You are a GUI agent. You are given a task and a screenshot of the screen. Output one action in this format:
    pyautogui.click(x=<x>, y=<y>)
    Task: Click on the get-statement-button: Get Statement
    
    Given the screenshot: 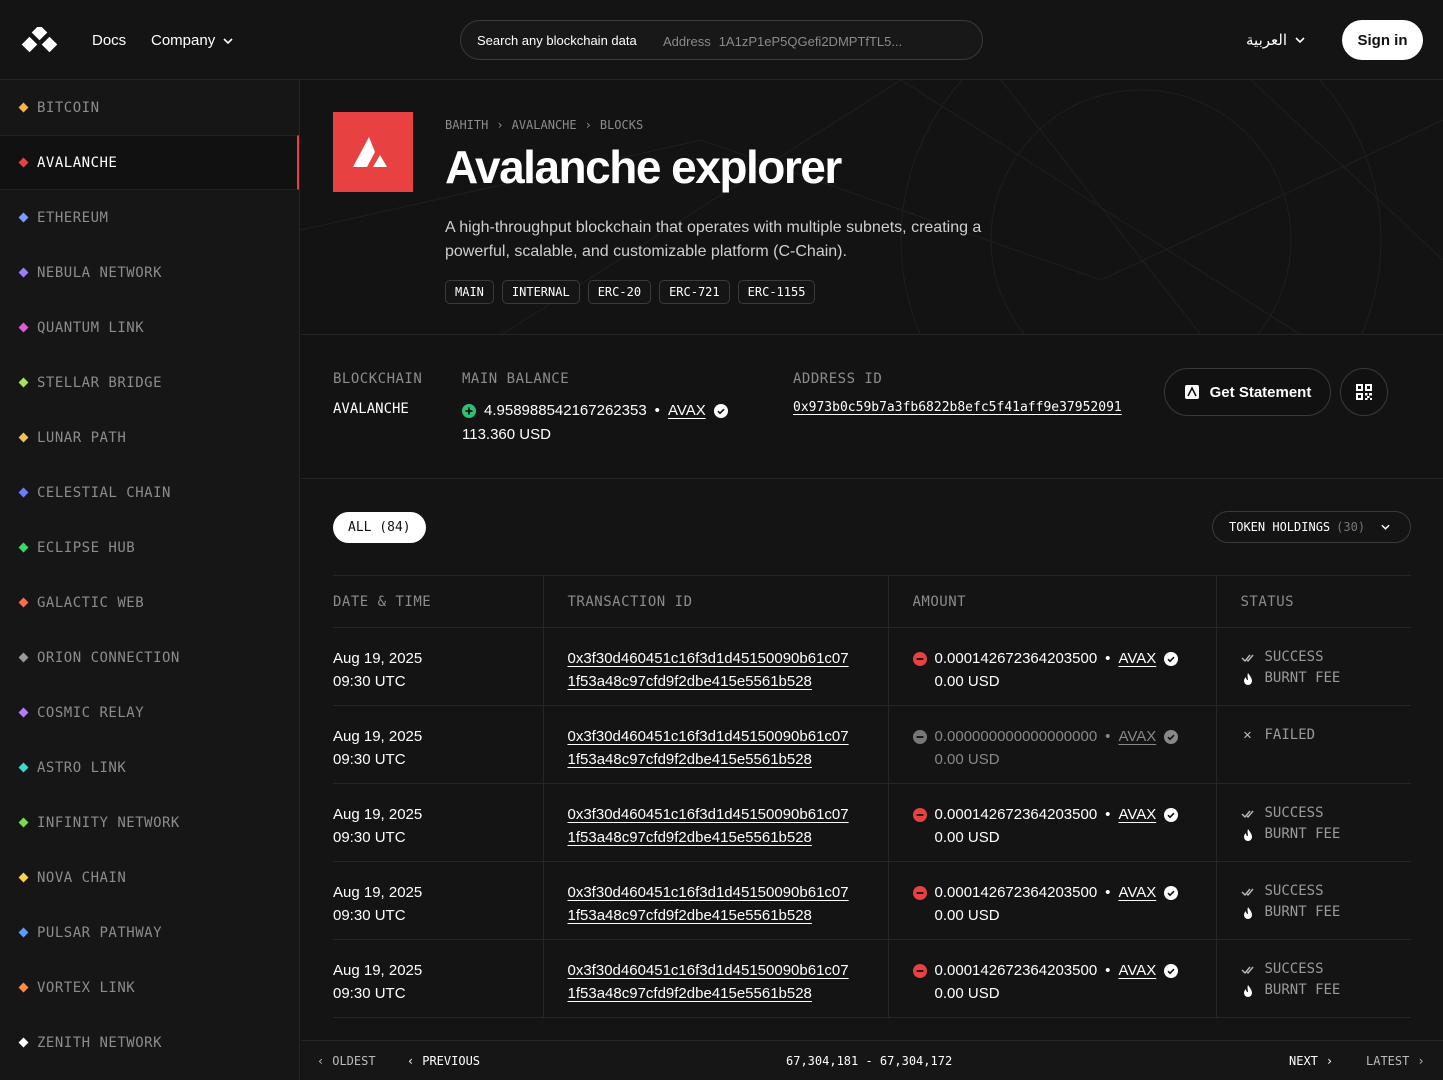 What is the action you would take?
    pyautogui.click(x=1247, y=392)
    